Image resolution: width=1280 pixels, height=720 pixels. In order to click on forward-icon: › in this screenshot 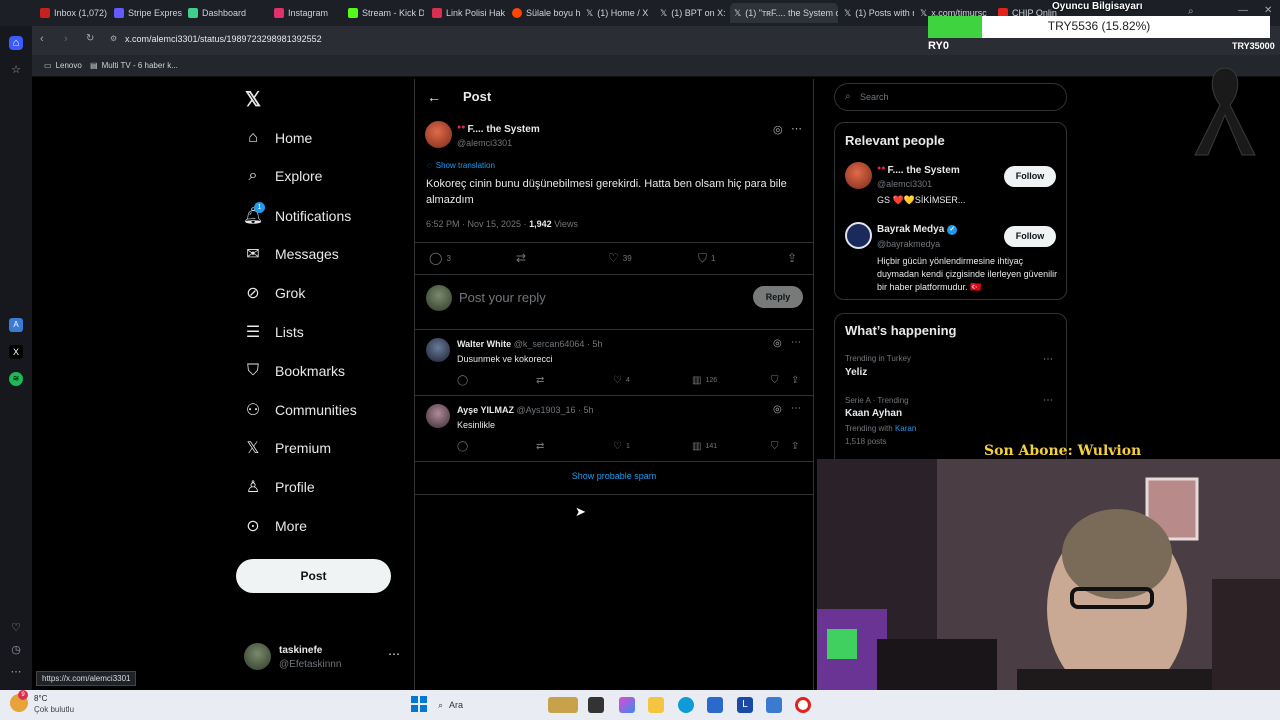, I will do `click(66, 39)`.